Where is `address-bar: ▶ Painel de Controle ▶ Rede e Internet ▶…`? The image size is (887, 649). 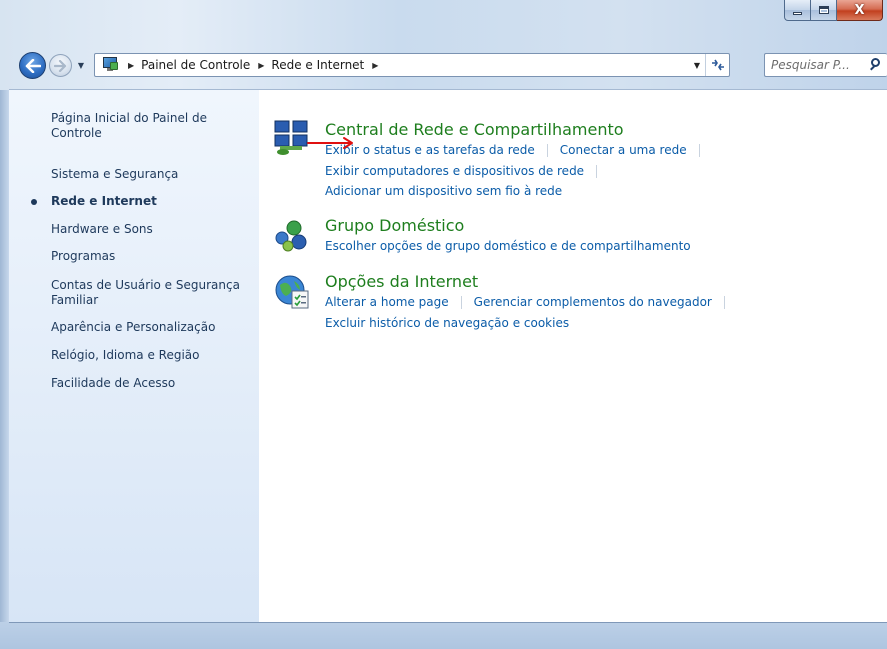
address-bar: ▶ Painel de Controle ▶ Rede e Internet ▶… is located at coordinates (412, 65).